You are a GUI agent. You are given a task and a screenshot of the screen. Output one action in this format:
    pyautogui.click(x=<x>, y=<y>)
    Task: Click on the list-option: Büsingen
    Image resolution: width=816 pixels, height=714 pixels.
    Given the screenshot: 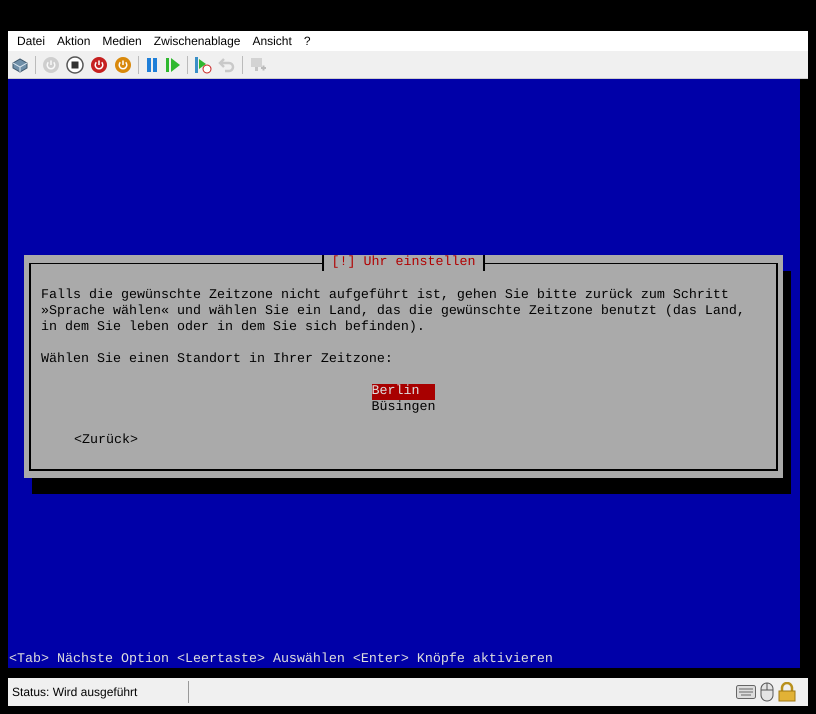 What is the action you would take?
    pyautogui.click(x=404, y=408)
    